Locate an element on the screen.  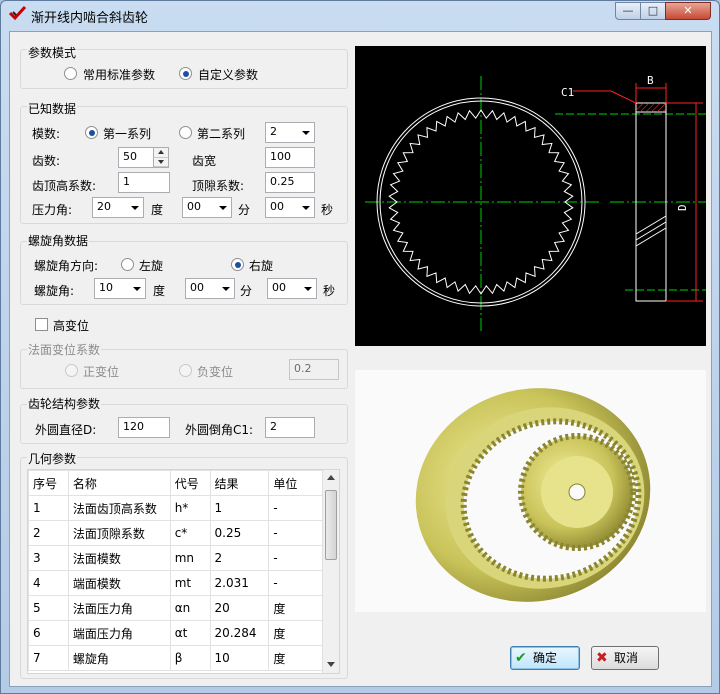
table-row: 3 法面模数 mn 2- is located at coordinates (176, 558).